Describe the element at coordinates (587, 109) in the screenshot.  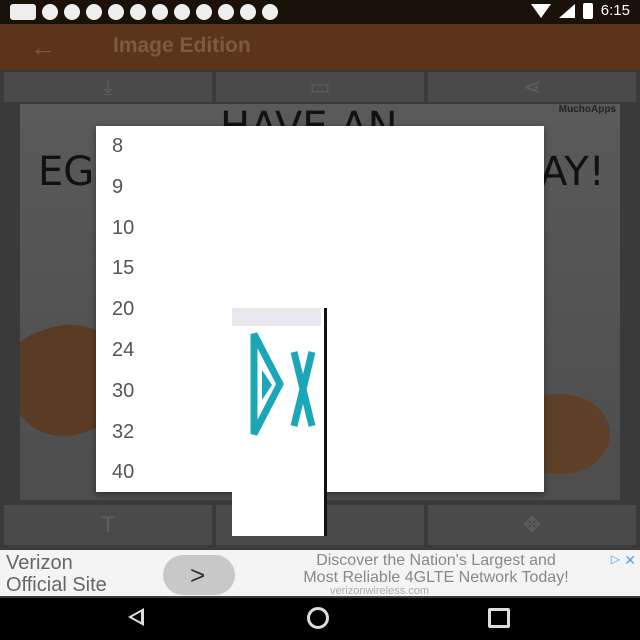
I see `brand-watermark: MuchoApps` at that location.